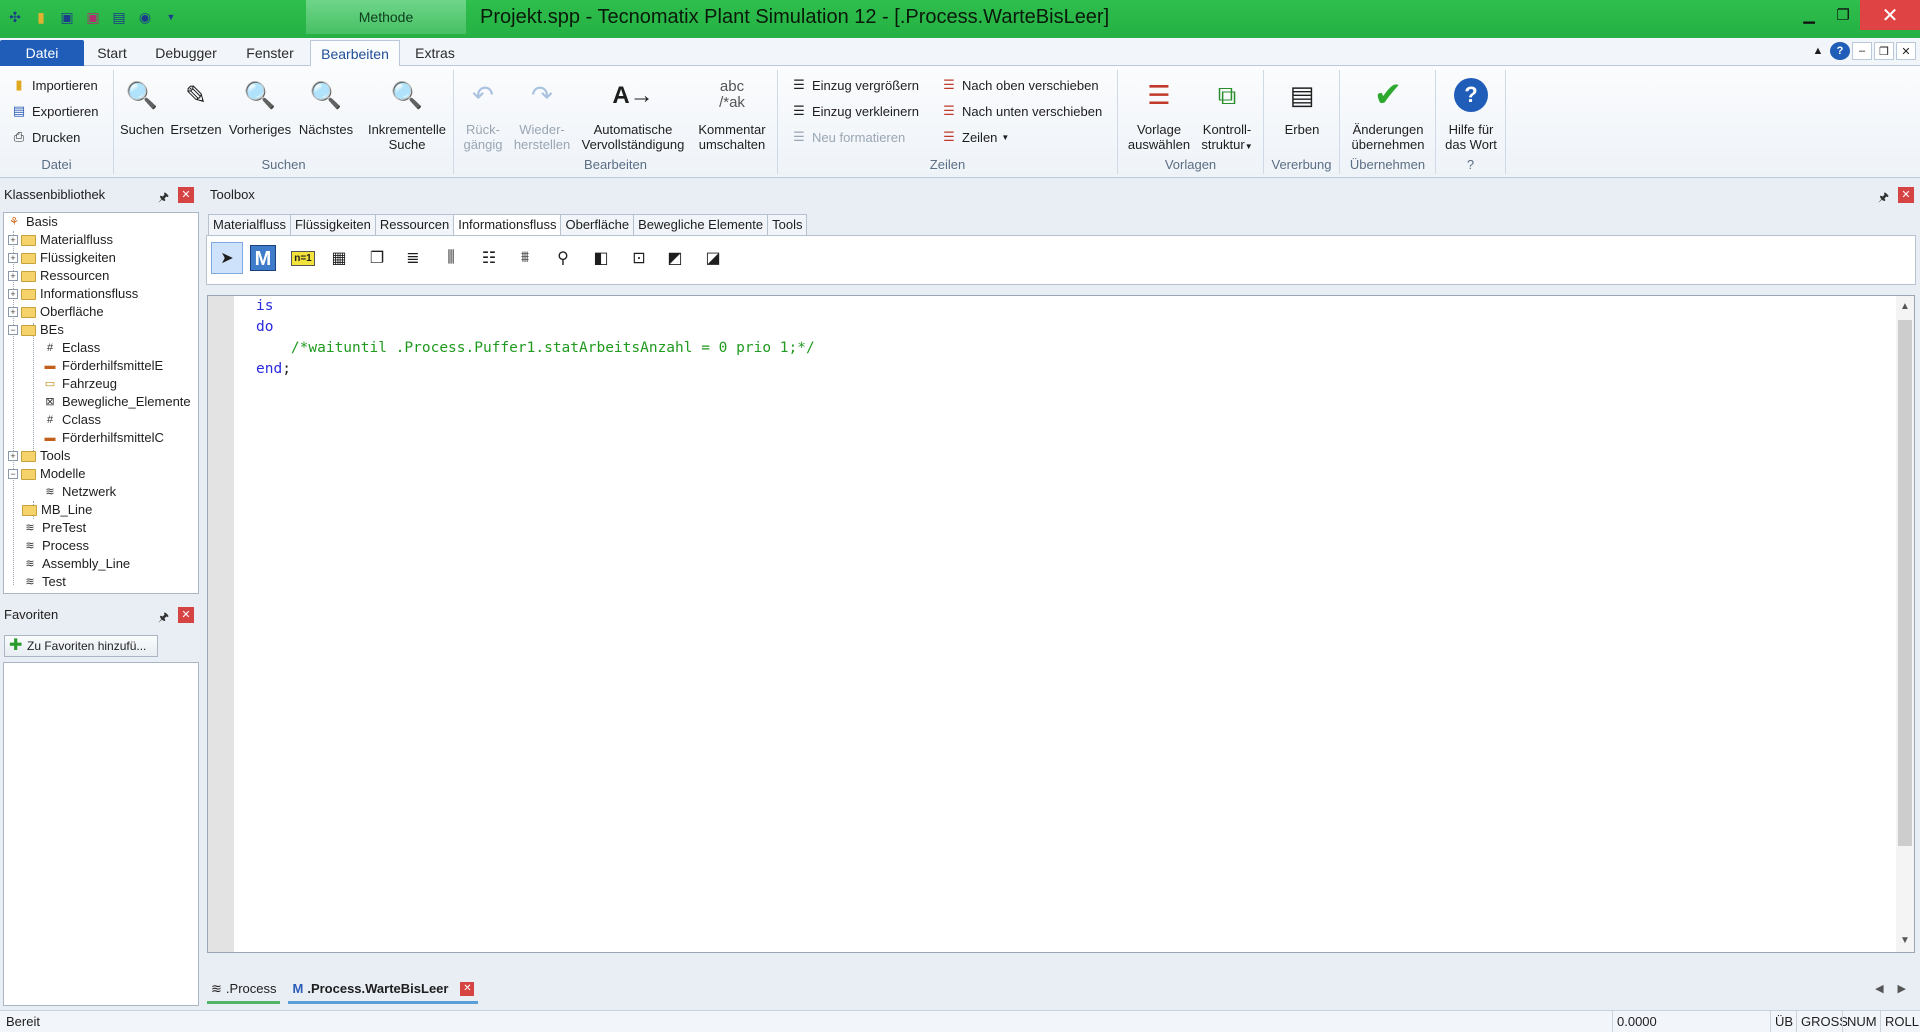 The width and height of the screenshot is (1920, 1032). What do you see at coordinates (854, 111) in the screenshot?
I see `decrease-indent-button: ☰ Einzug verkleinern` at bounding box center [854, 111].